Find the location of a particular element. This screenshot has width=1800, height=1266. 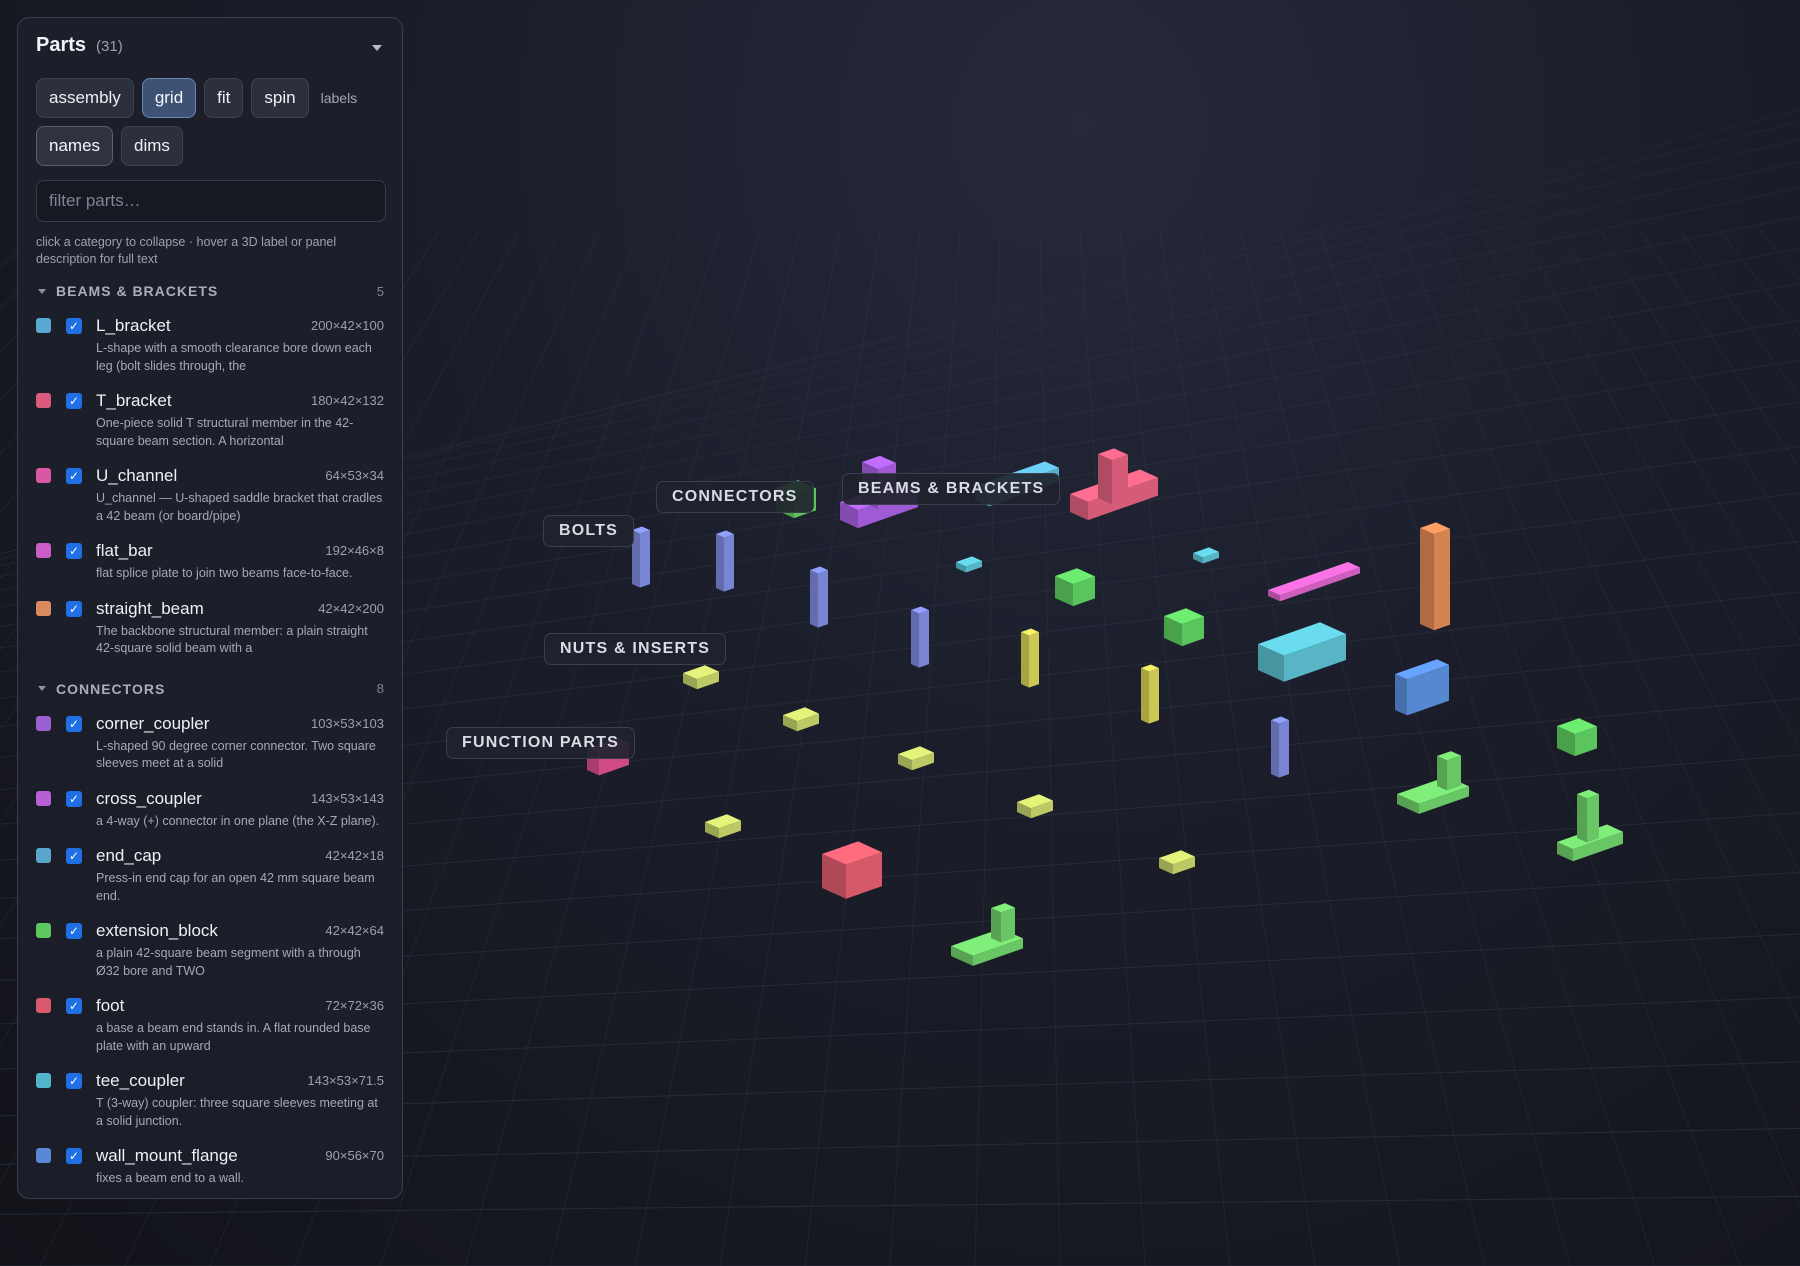

part-name: extension_block is located at coordinates (203, 931).